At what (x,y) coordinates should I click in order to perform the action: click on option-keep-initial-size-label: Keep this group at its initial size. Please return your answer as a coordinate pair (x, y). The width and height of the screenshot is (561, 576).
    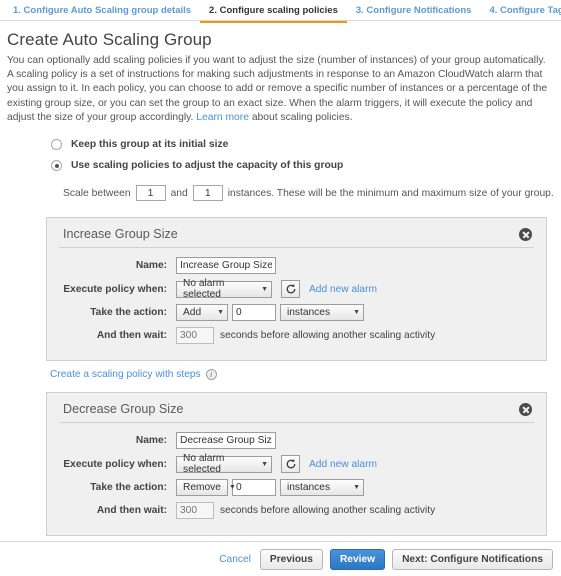
    Looking at the image, I should click on (150, 145).